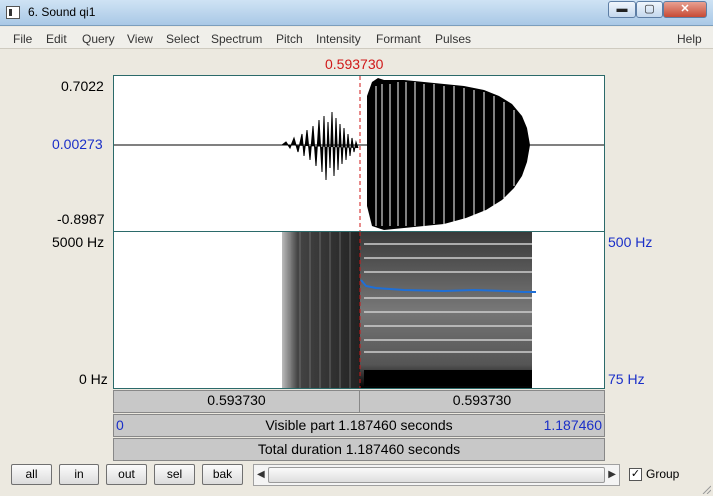  I want to click on left-segment: 0.593730, so click(237, 401).